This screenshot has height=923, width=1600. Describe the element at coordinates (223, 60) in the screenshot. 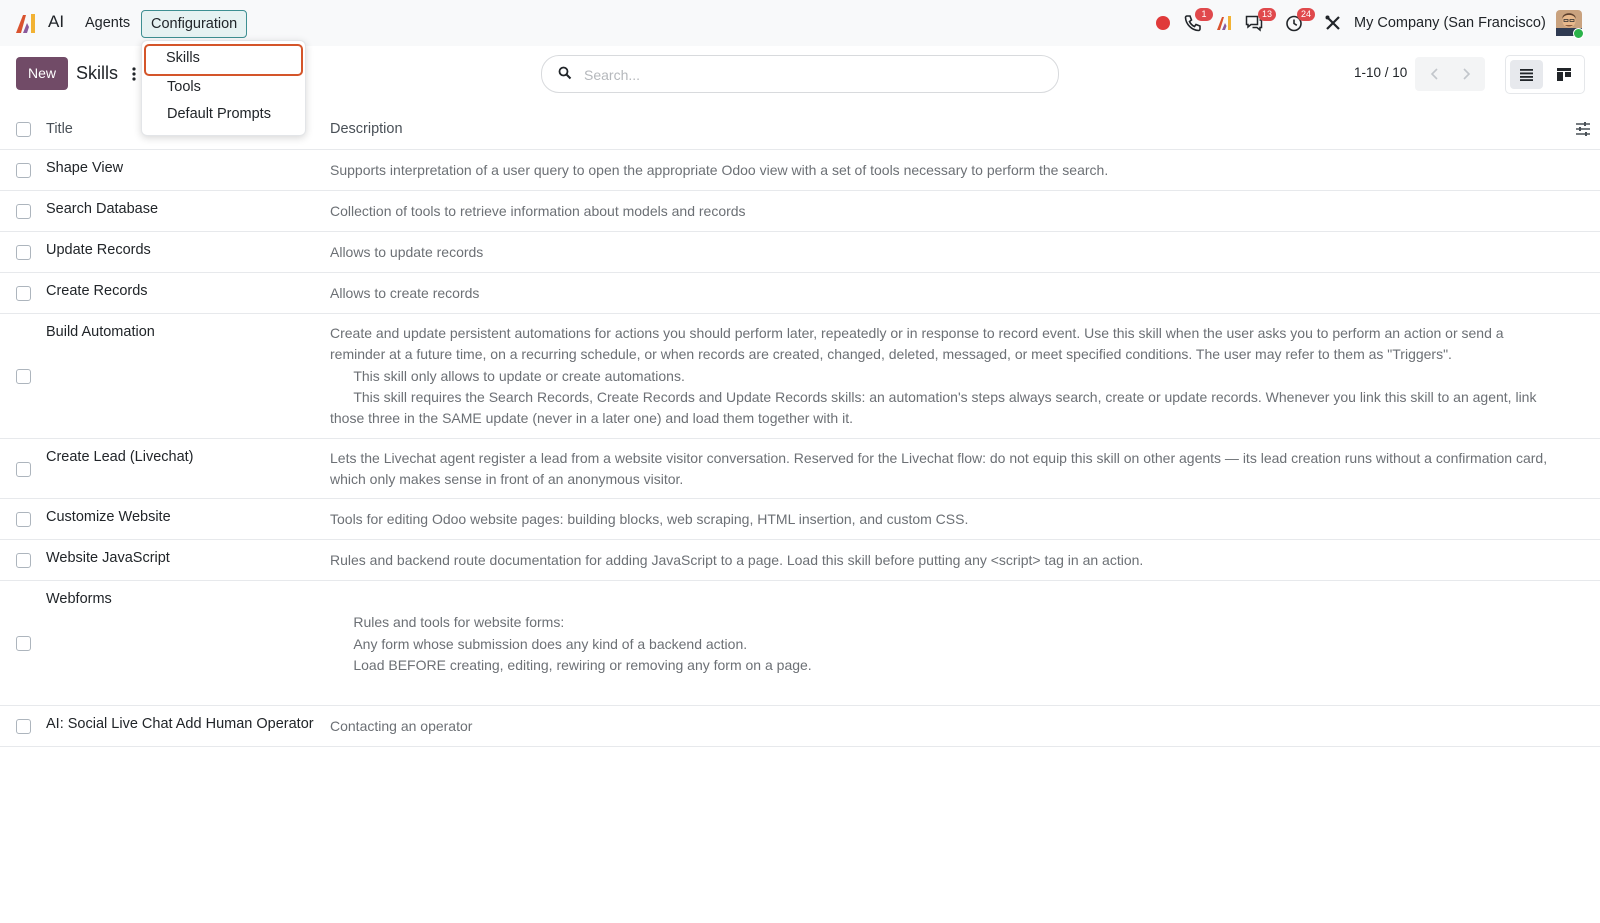

I see `dropdown-item-skills: Skills` at that location.